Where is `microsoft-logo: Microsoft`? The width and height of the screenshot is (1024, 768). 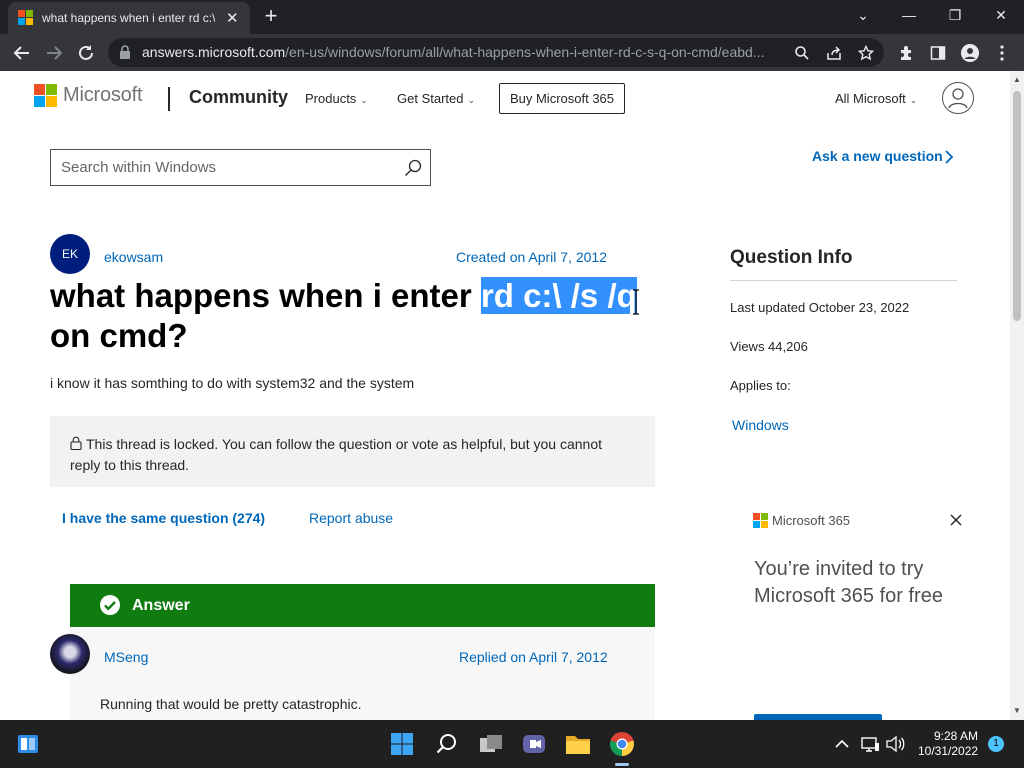
microsoft-logo: Microsoft is located at coordinates (88, 95).